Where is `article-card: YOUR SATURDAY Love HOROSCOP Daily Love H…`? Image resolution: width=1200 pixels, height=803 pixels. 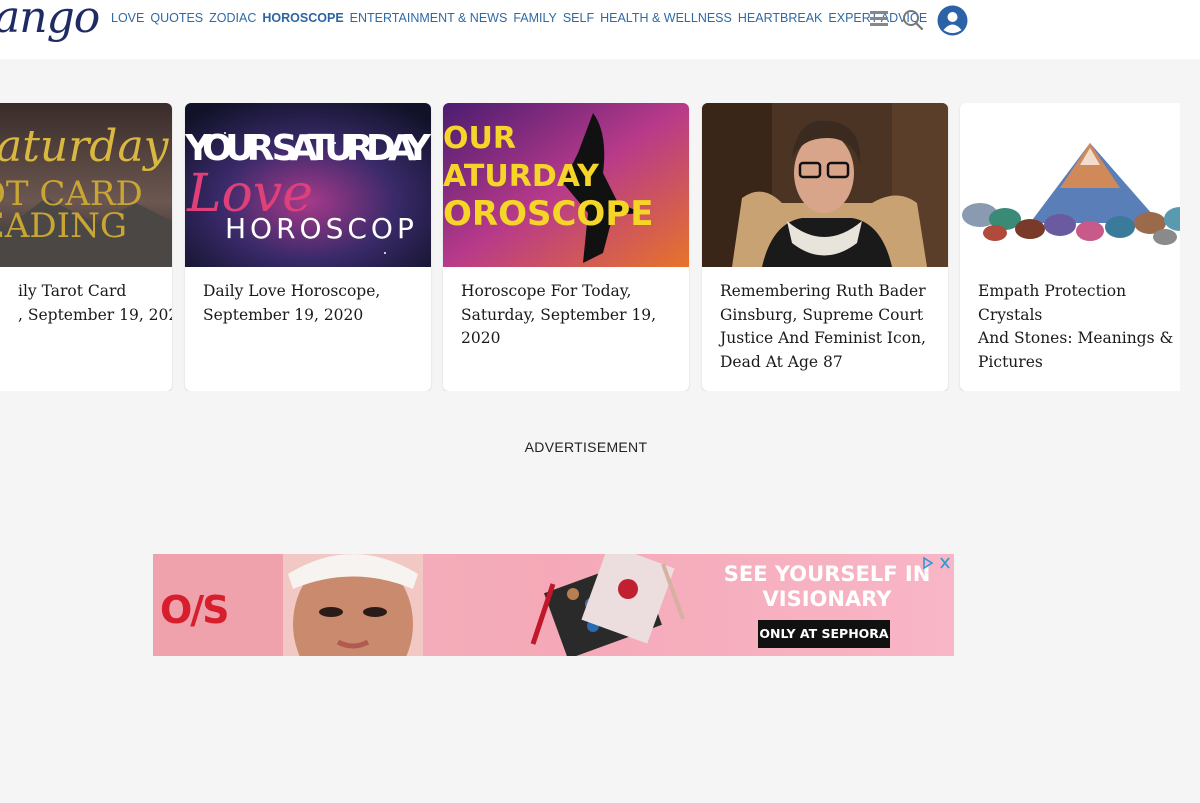 article-card: YOUR SATURDAY Love HOROSCOP Daily Love H… is located at coordinates (308, 247).